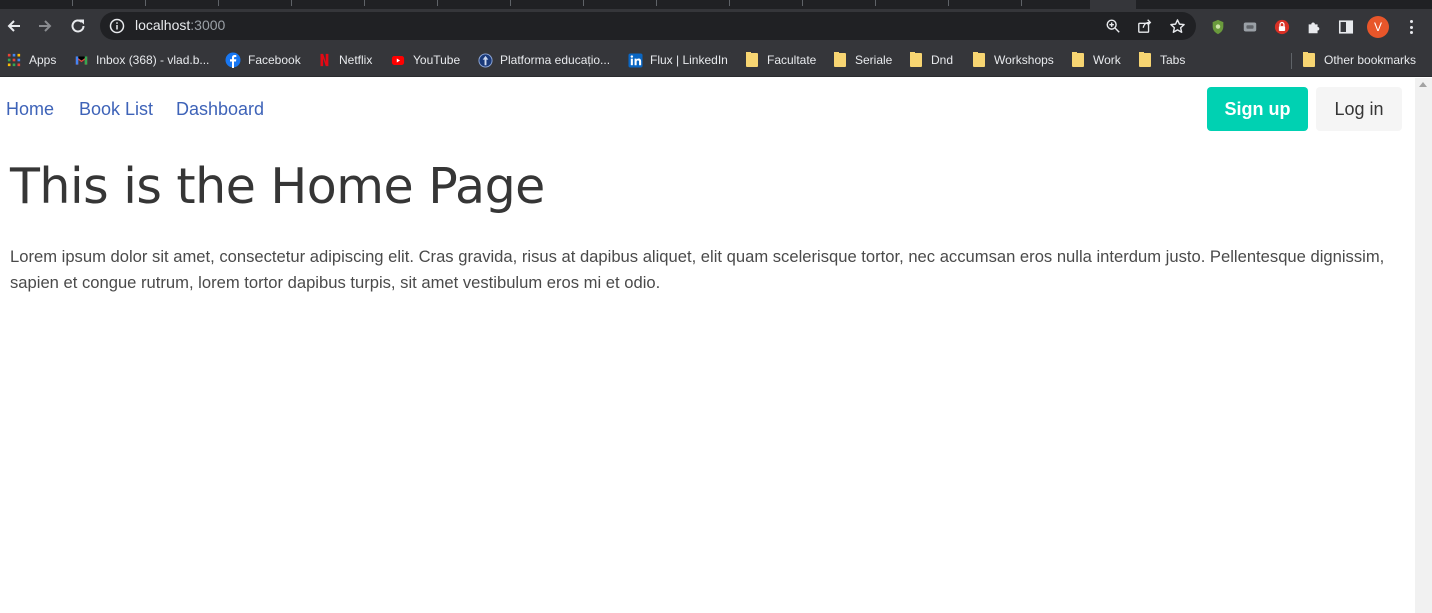 This screenshot has width=1432, height=613. I want to click on bookmark-youtube: YouTube, so click(425, 60).